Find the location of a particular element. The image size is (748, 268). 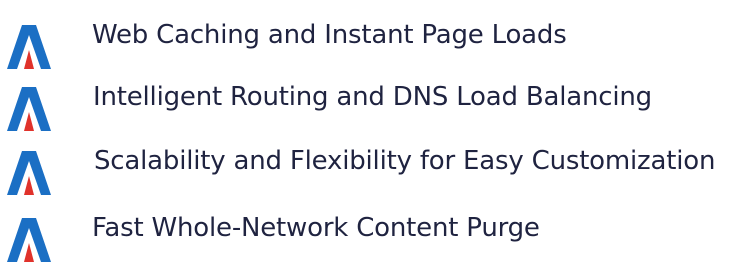

feature-label: Web Caching and Instant Page Loads is located at coordinates (329, 35).